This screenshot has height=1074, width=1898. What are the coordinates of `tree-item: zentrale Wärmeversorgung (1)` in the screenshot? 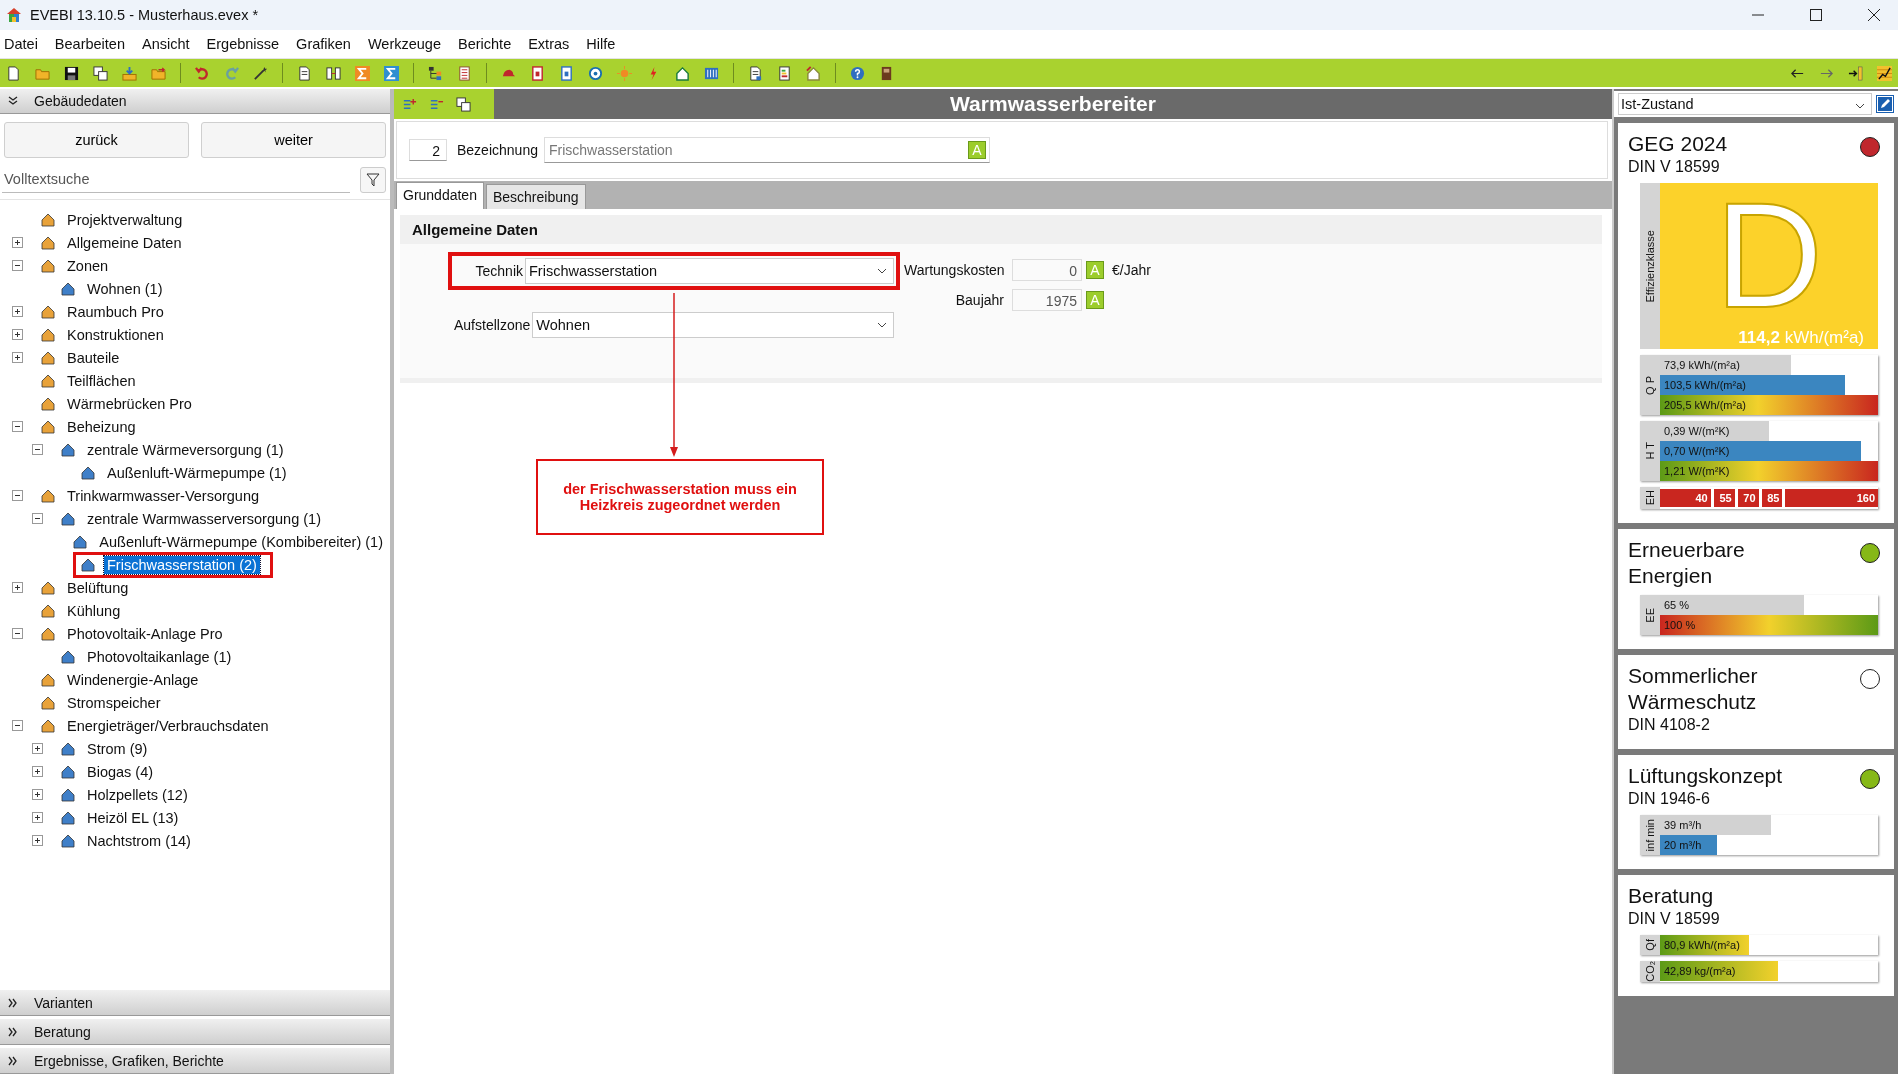 It's located at (185, 449).